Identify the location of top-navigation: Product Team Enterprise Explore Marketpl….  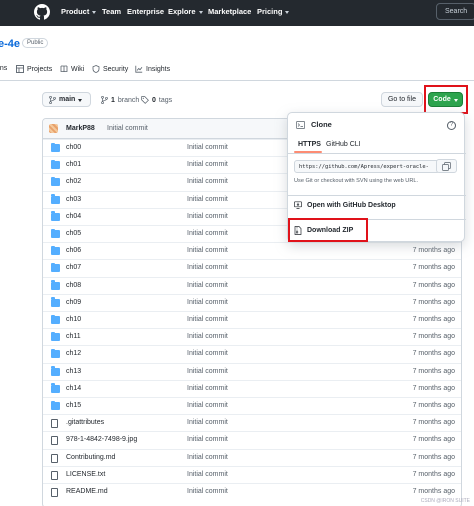
(237, 13).